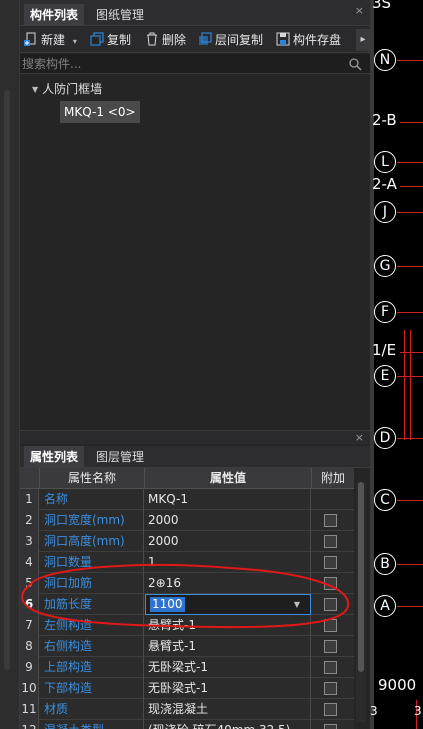  I want to click on property-value: MKQ-1, so click(228, 499).